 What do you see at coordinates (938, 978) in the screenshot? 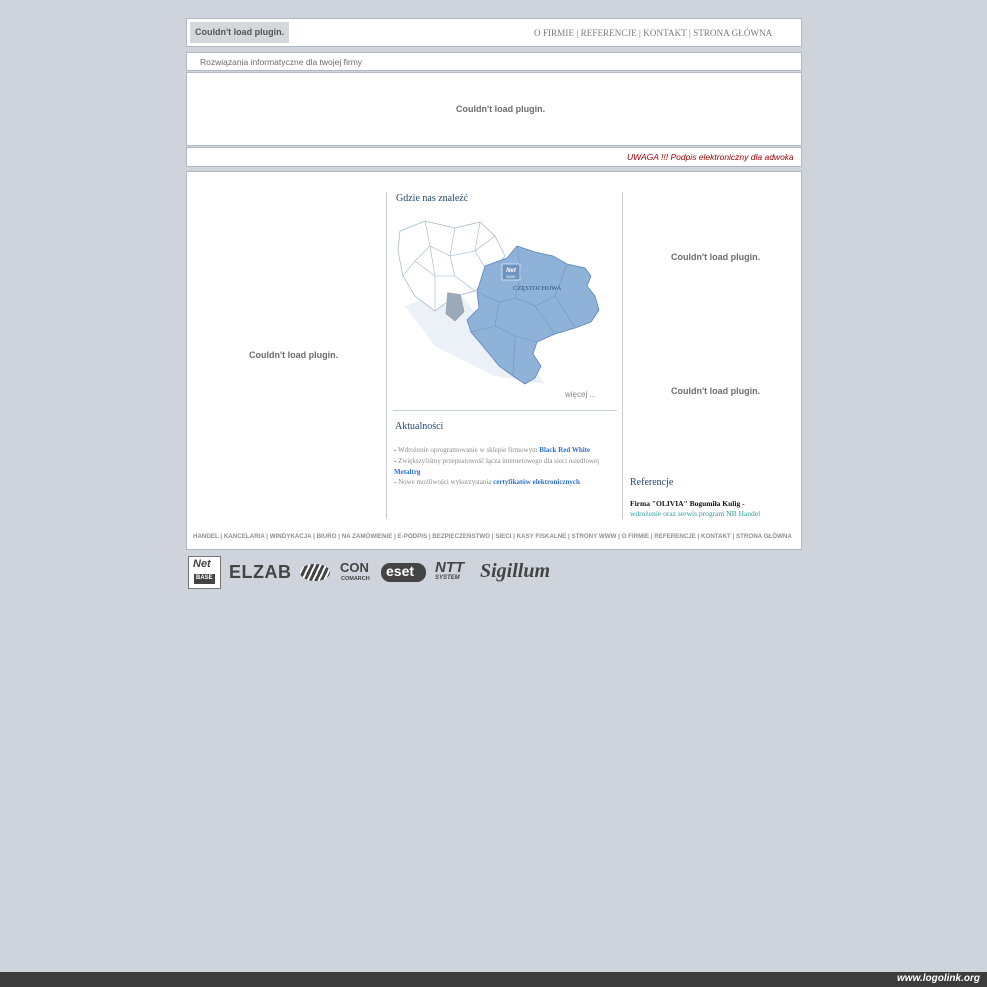
I see `watermark-text: www.logolink.org` at bounding box center [938, 978].